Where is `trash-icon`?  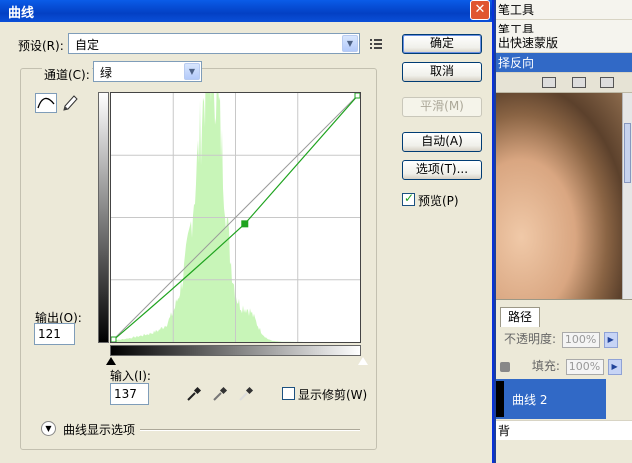
trash-icon is located at coordinates (607, 82).